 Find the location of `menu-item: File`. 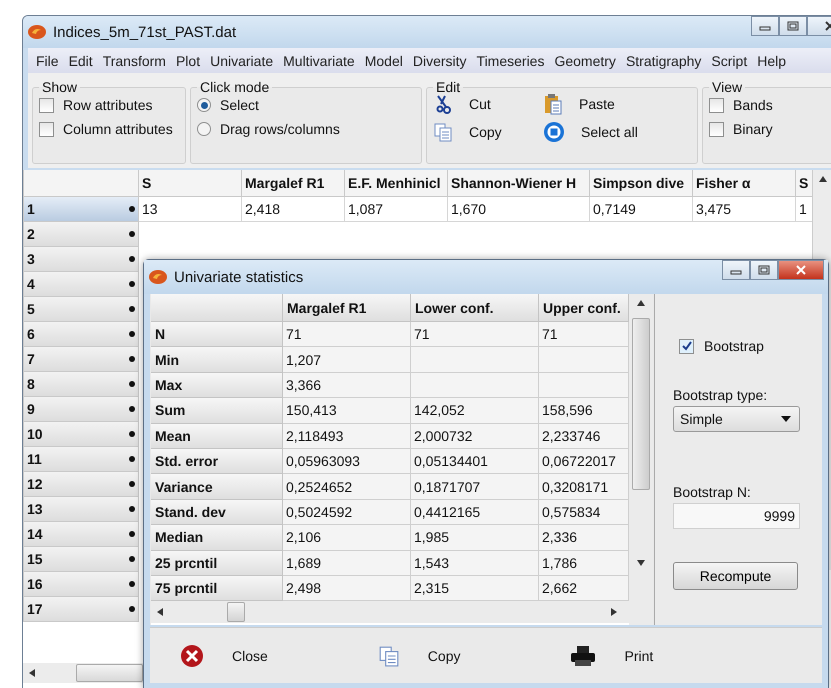

menu-item: File is located at coordinates (48, 61).